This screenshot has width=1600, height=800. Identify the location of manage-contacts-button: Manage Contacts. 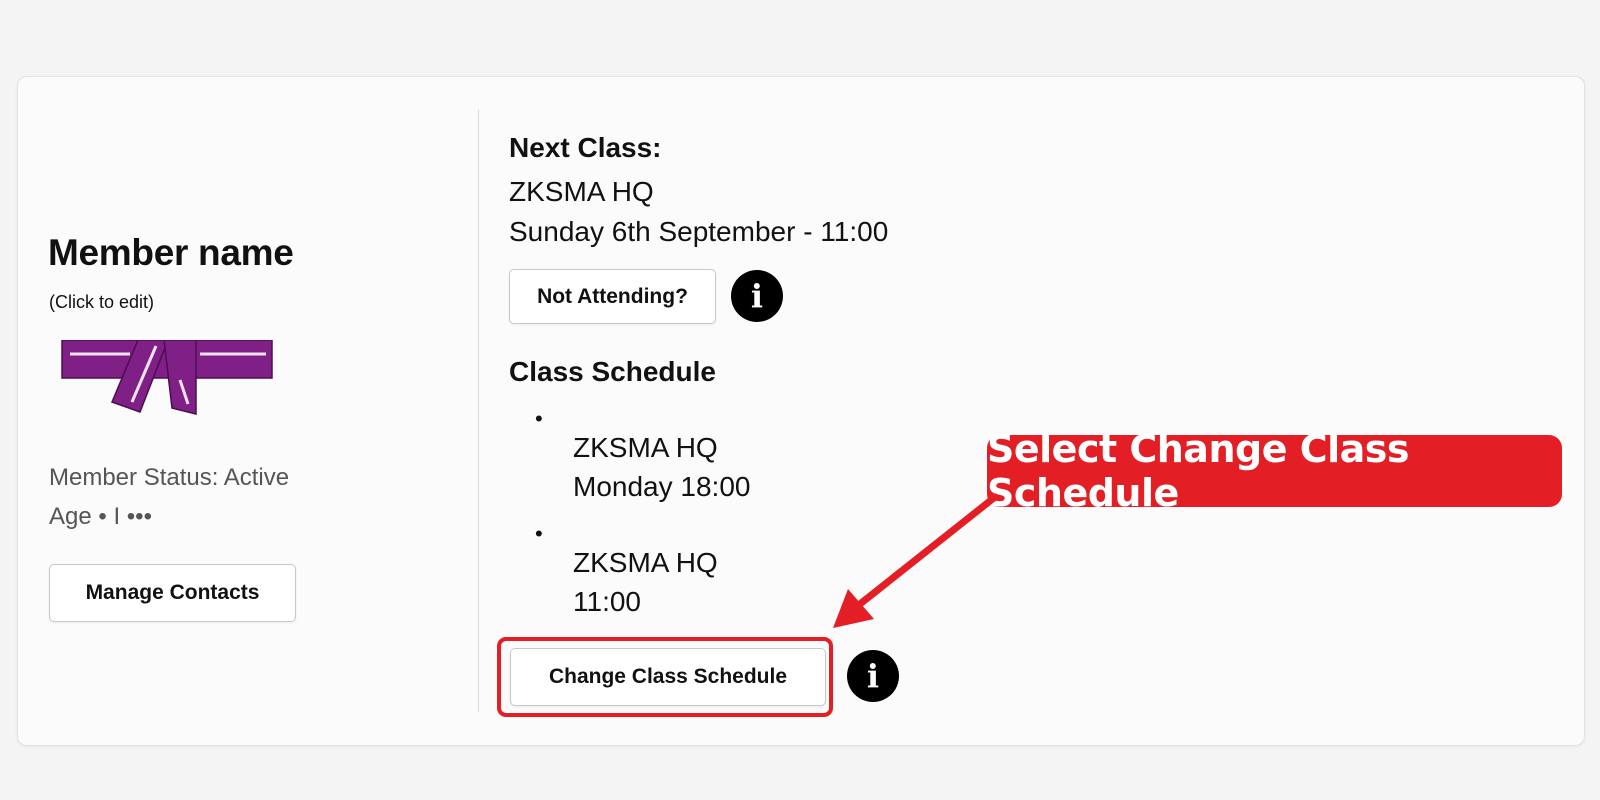
(172, 593).